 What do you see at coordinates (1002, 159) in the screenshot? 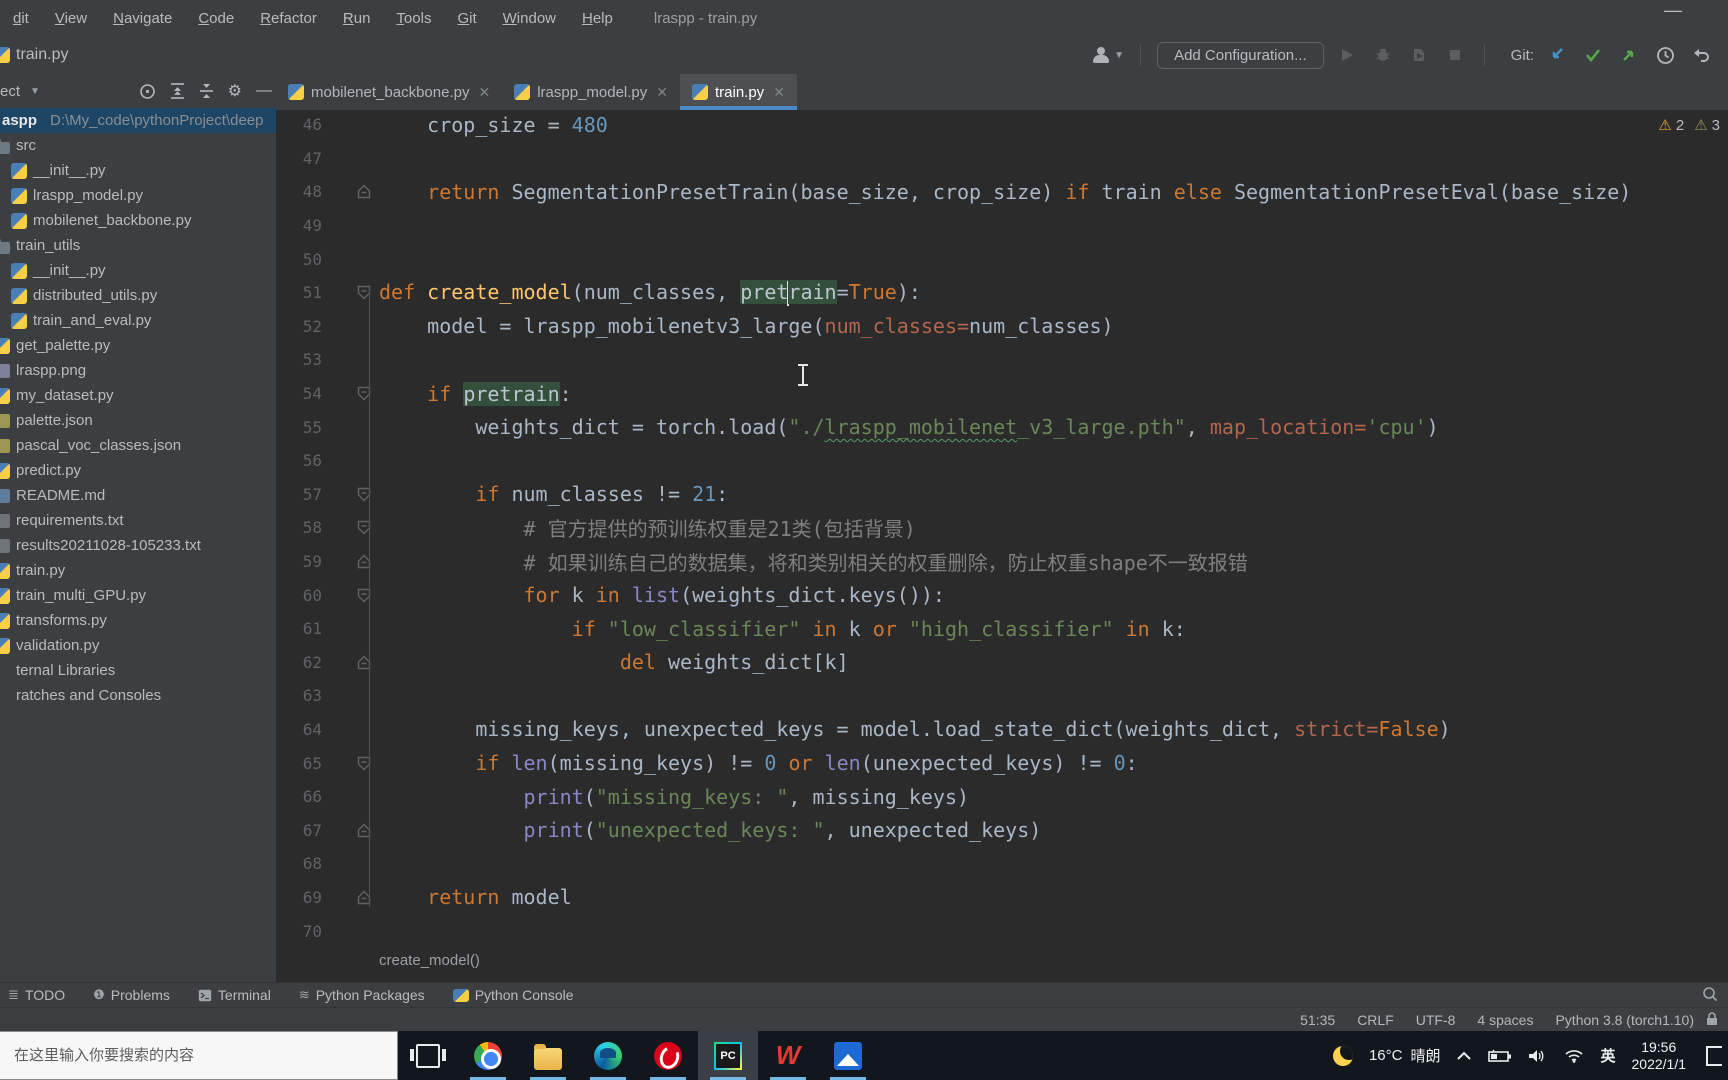
I see `code-line-47: 47` at bounding box center [1002, 159].